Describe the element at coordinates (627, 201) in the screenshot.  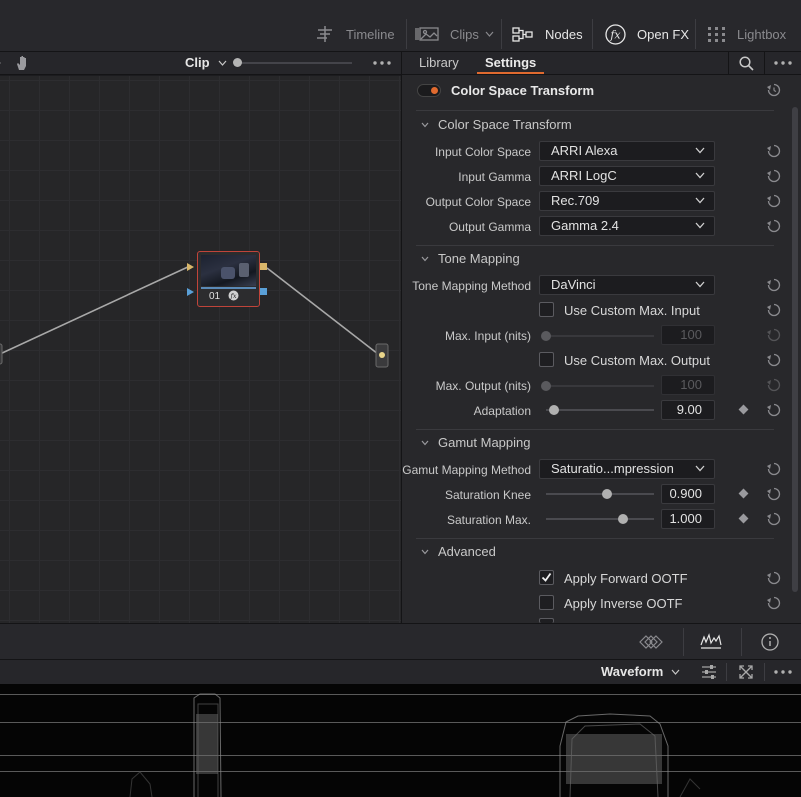
I see `output-color-space-select: Rec.709` at that location.